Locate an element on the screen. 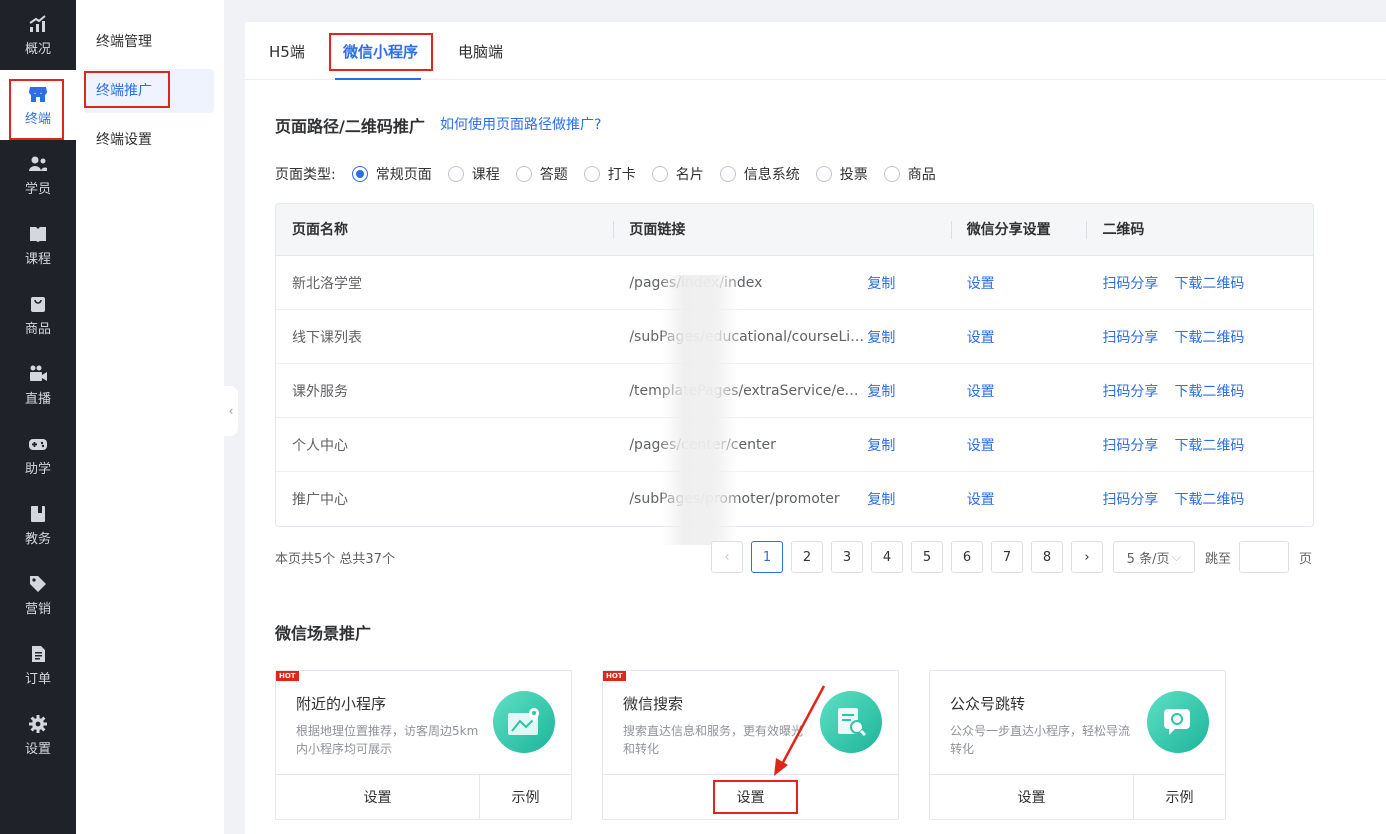 This screenshot has height=834, width=1386. tab-pc: 电脑端 is located at coordinates (480, 51).